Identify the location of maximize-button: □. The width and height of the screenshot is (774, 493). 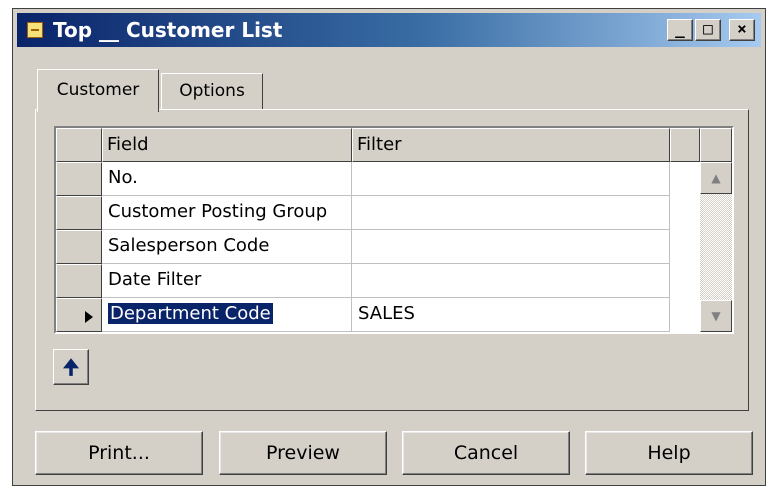
(708, 30).